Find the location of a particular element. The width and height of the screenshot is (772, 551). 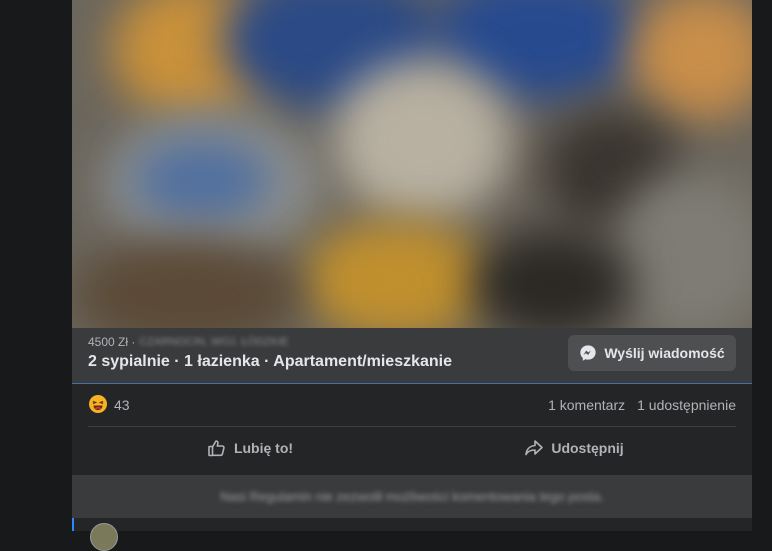

left-gutter is located at coordinates (36, 265).